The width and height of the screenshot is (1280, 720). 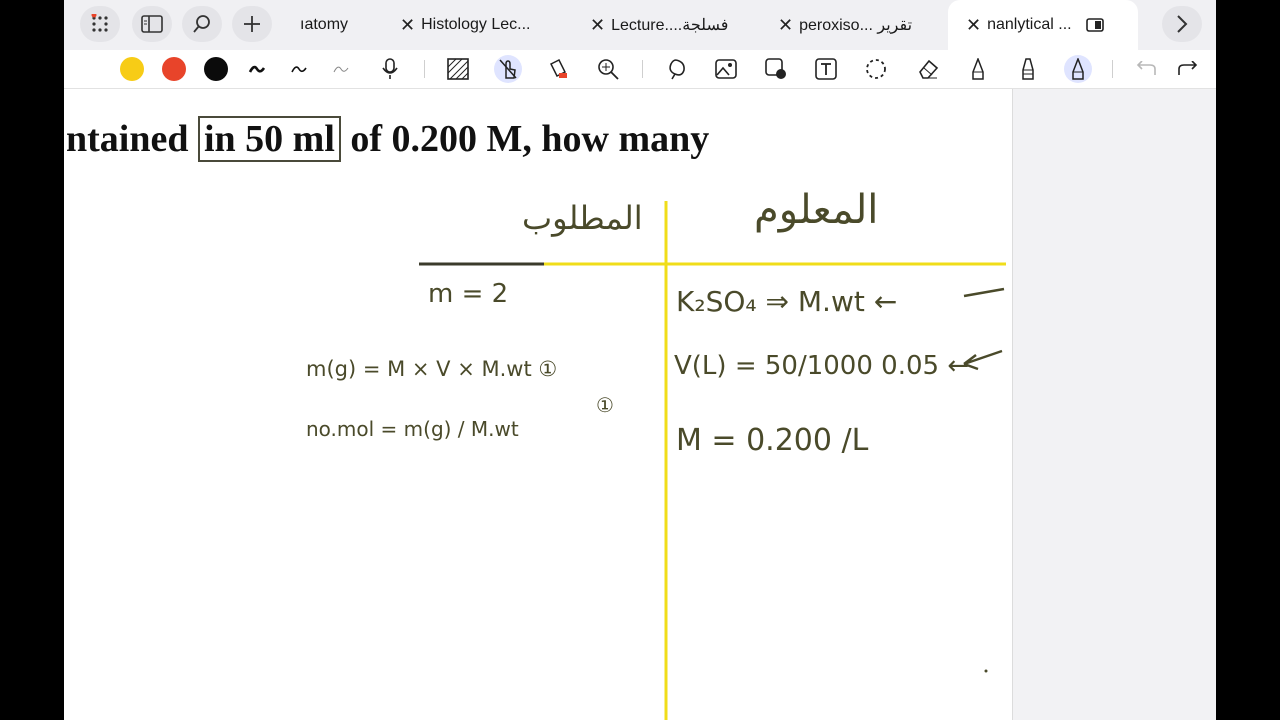 I want to click on chevron-right-icon, so click(x=1182, y=24).